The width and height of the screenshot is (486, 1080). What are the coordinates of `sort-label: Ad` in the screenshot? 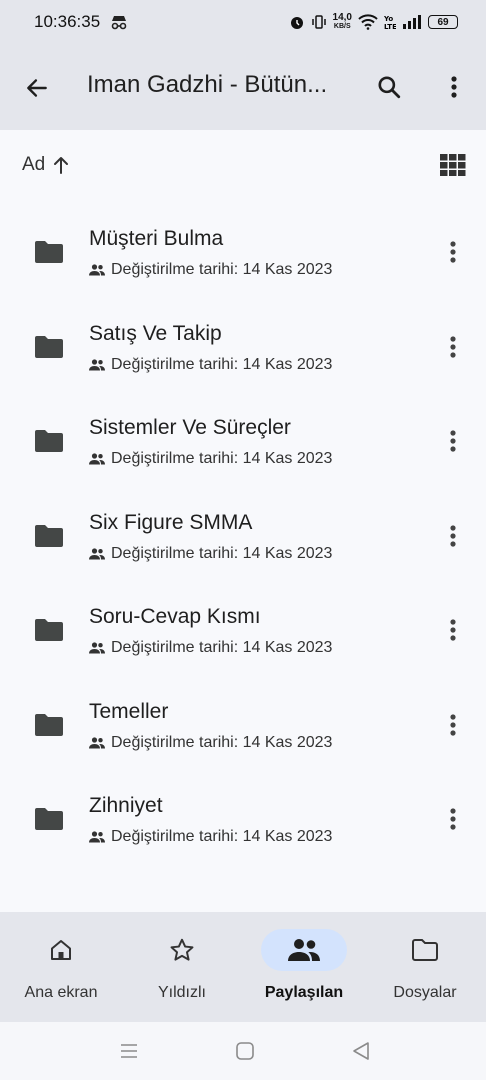 It's located at (34, 164).